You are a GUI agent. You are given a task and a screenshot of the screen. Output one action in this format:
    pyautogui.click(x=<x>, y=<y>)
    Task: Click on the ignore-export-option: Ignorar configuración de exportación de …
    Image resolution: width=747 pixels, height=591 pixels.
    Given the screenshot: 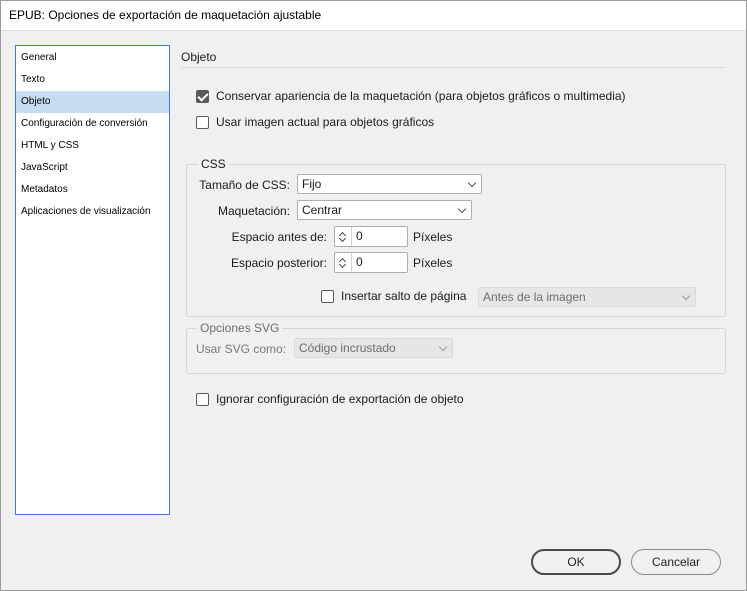 What is the action you would take?
    pyautogui.click(x=330, y=399)
    